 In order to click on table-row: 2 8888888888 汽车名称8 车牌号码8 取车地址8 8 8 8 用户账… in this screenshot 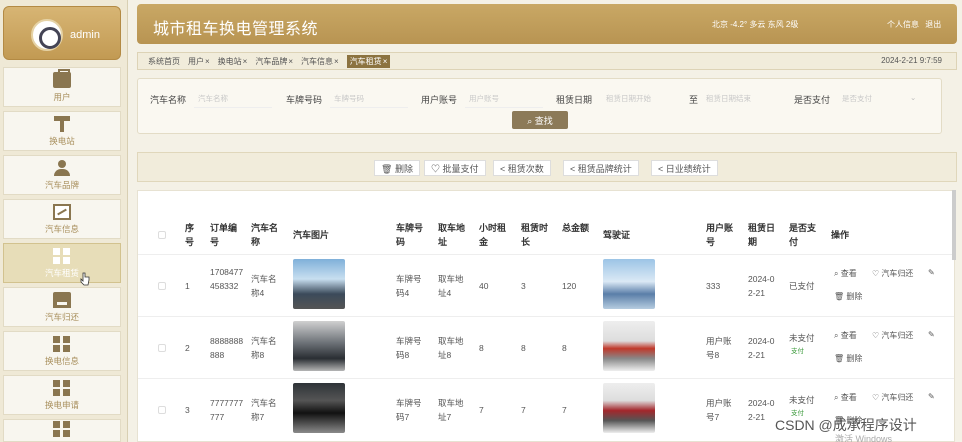, I will do `click(546, 347)`.